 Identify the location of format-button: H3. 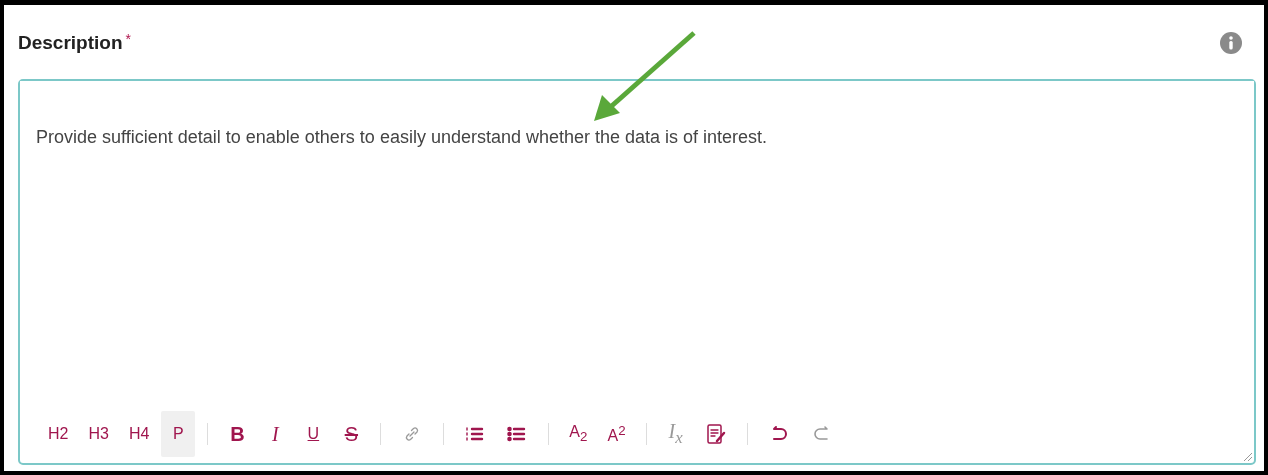
(98, 434).